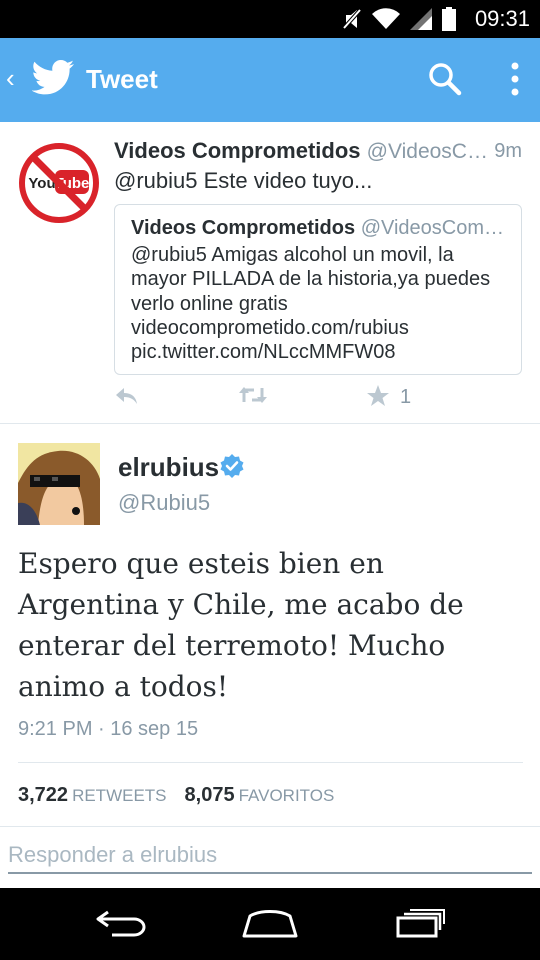 The width and height of the screenshot is (540, 960). What do you see at coordinates (54, 78) in the screenshot?
I see `twitter-bird-icon` at bounding box center [54, 78].